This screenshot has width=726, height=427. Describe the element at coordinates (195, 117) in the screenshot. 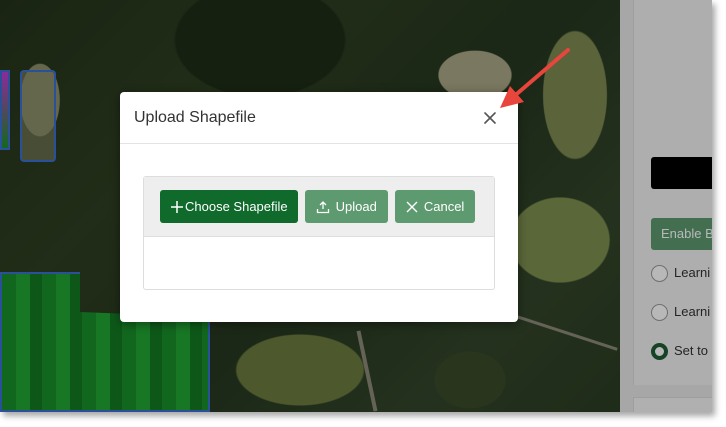

I see `modal-title: Upload Shapefile` at that location.